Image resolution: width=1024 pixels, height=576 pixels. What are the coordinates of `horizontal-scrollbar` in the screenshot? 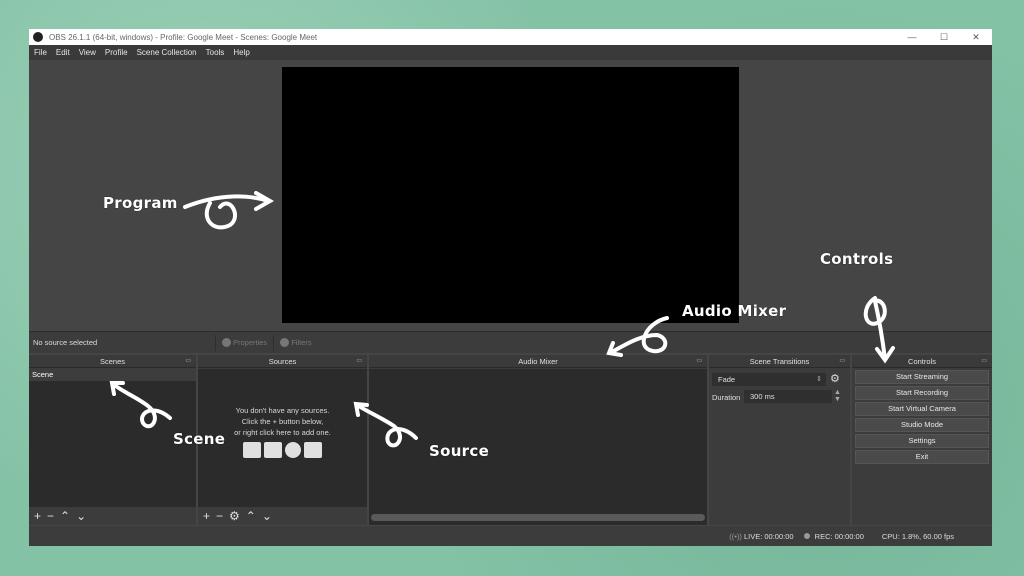 It's located at (538, 517).